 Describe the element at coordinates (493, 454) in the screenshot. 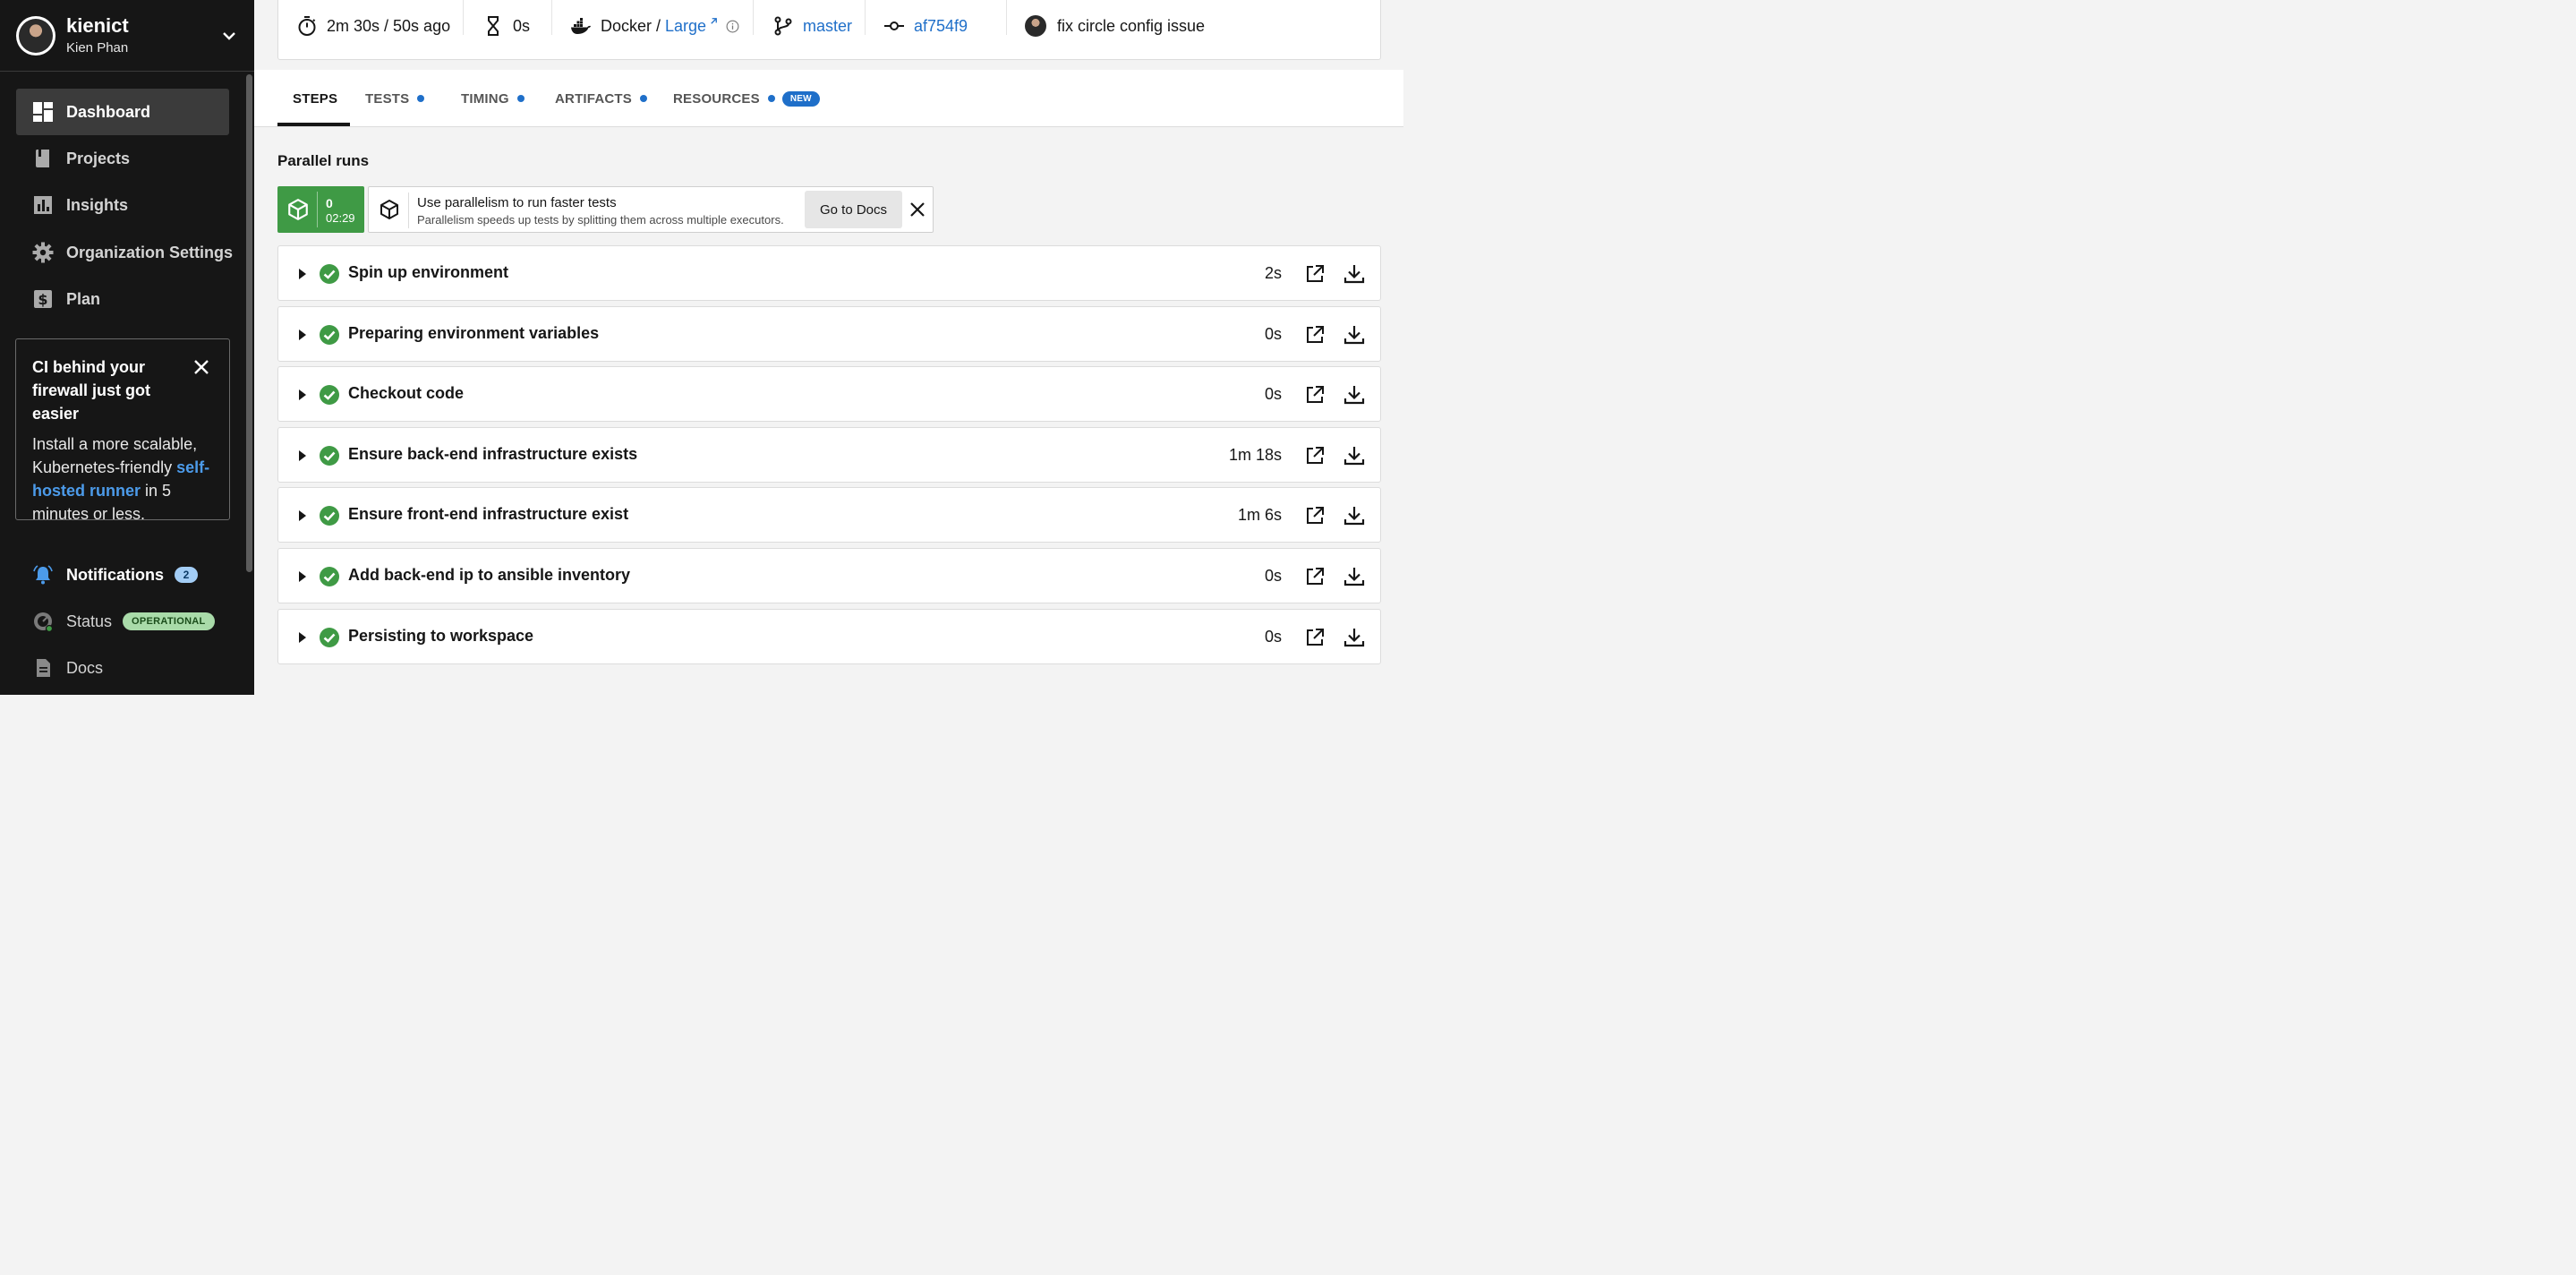

I see `step-name: Ensure back-end infrastructure exists` at that location.